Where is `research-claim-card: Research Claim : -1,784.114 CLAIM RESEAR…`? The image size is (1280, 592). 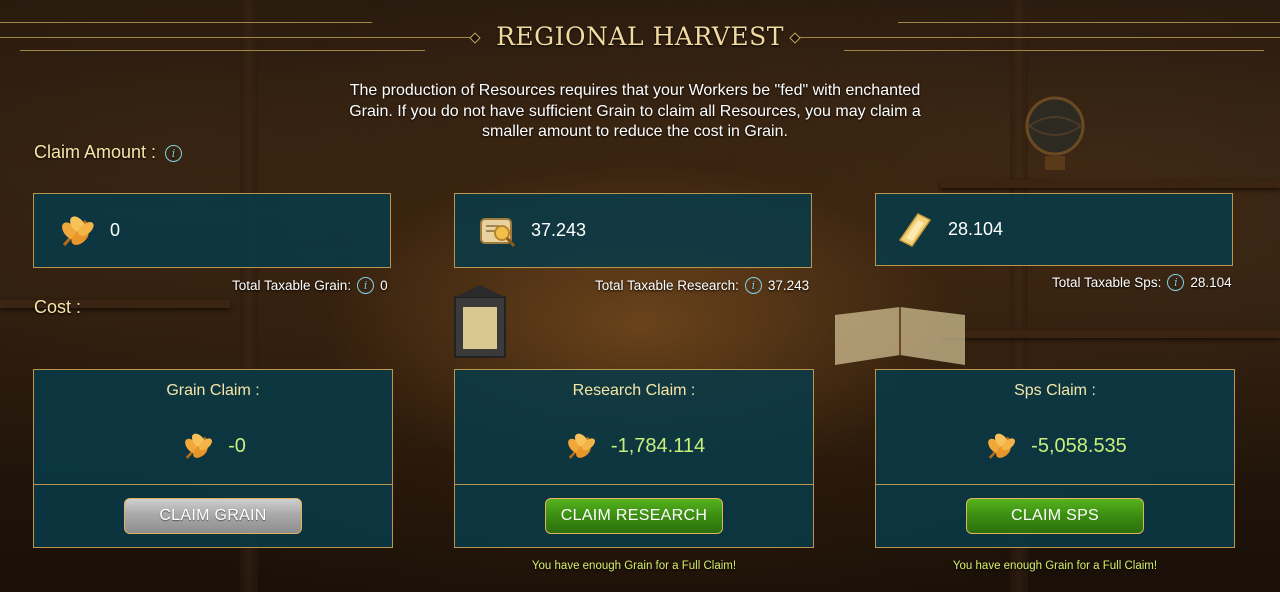
research-claim-card: Research Claim : -1,784.114 CLAIM RESEAR… is located at coordinates (634, 458).